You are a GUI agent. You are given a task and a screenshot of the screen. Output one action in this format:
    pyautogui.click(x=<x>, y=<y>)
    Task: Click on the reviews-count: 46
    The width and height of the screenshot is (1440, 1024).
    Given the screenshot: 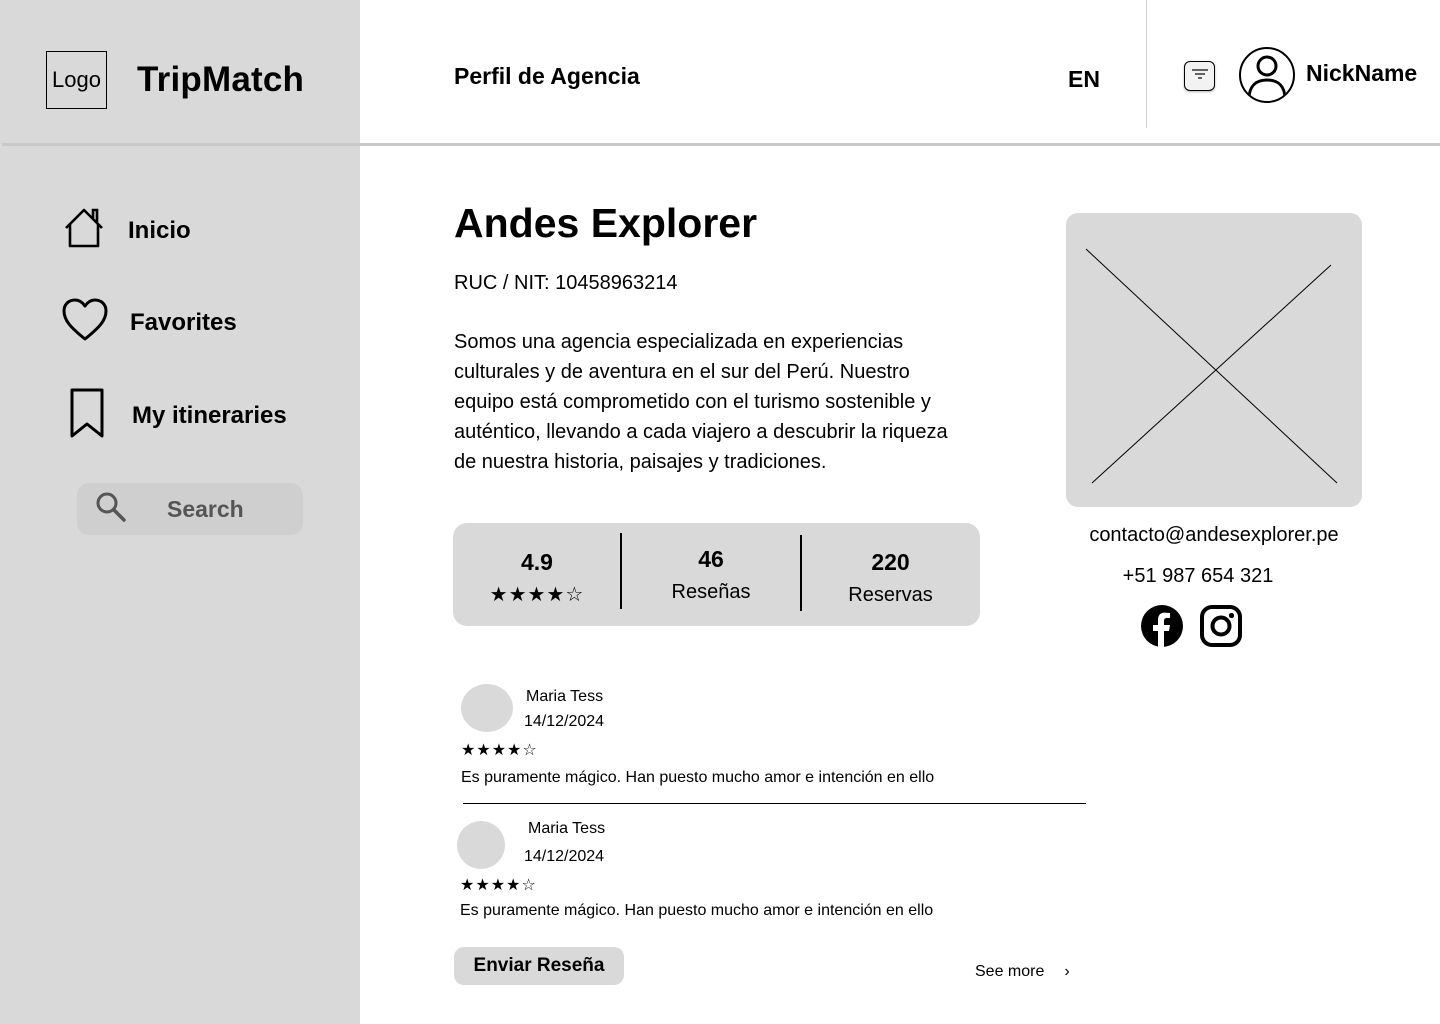 What is the action you would take?
    pyautogui.click(x=711, y=559)
    